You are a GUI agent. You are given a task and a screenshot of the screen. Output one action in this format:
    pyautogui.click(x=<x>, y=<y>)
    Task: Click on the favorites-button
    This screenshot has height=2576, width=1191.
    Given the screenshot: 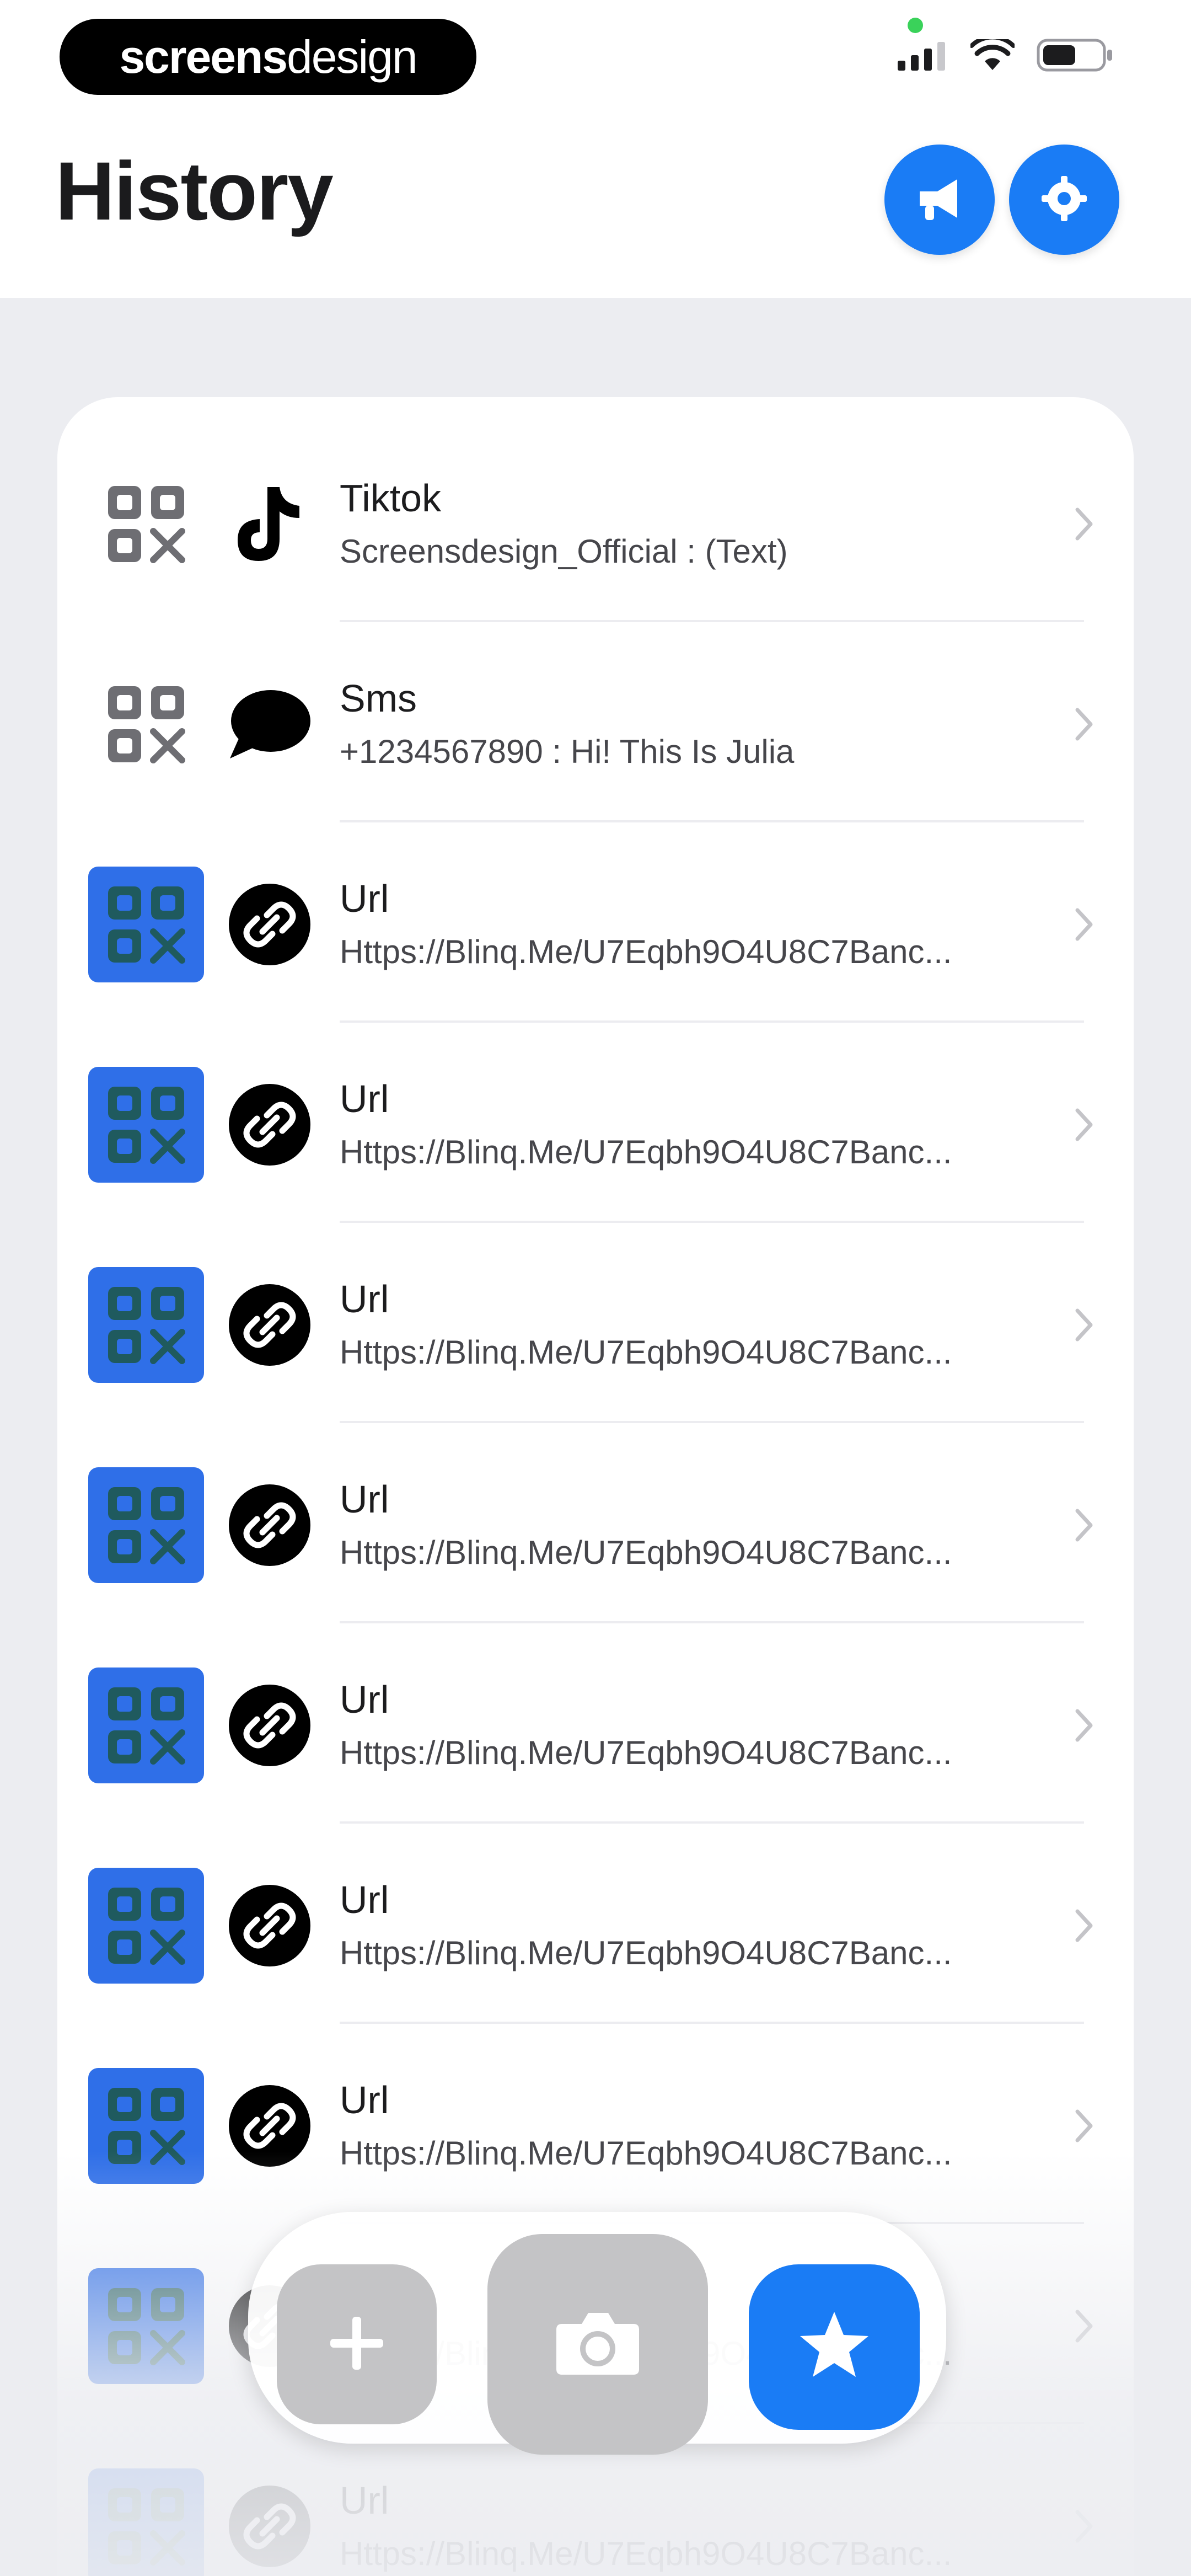 What is the action you would take?
    pyautogui.click(x=834, y=2347)
    